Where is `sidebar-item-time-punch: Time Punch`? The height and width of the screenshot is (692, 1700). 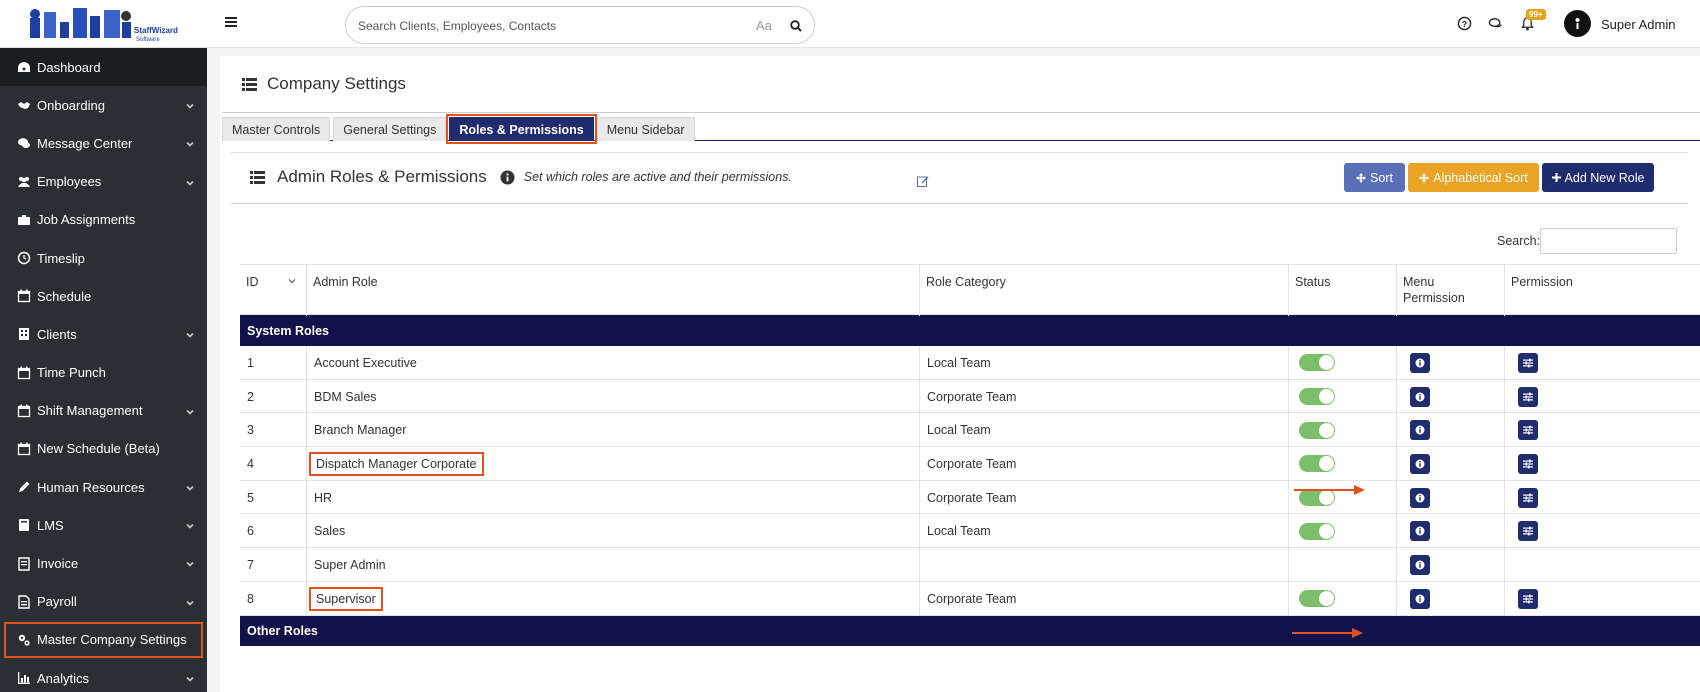
sidebar-item-time-punch: Time Punch is located at coordinates (103, 373).